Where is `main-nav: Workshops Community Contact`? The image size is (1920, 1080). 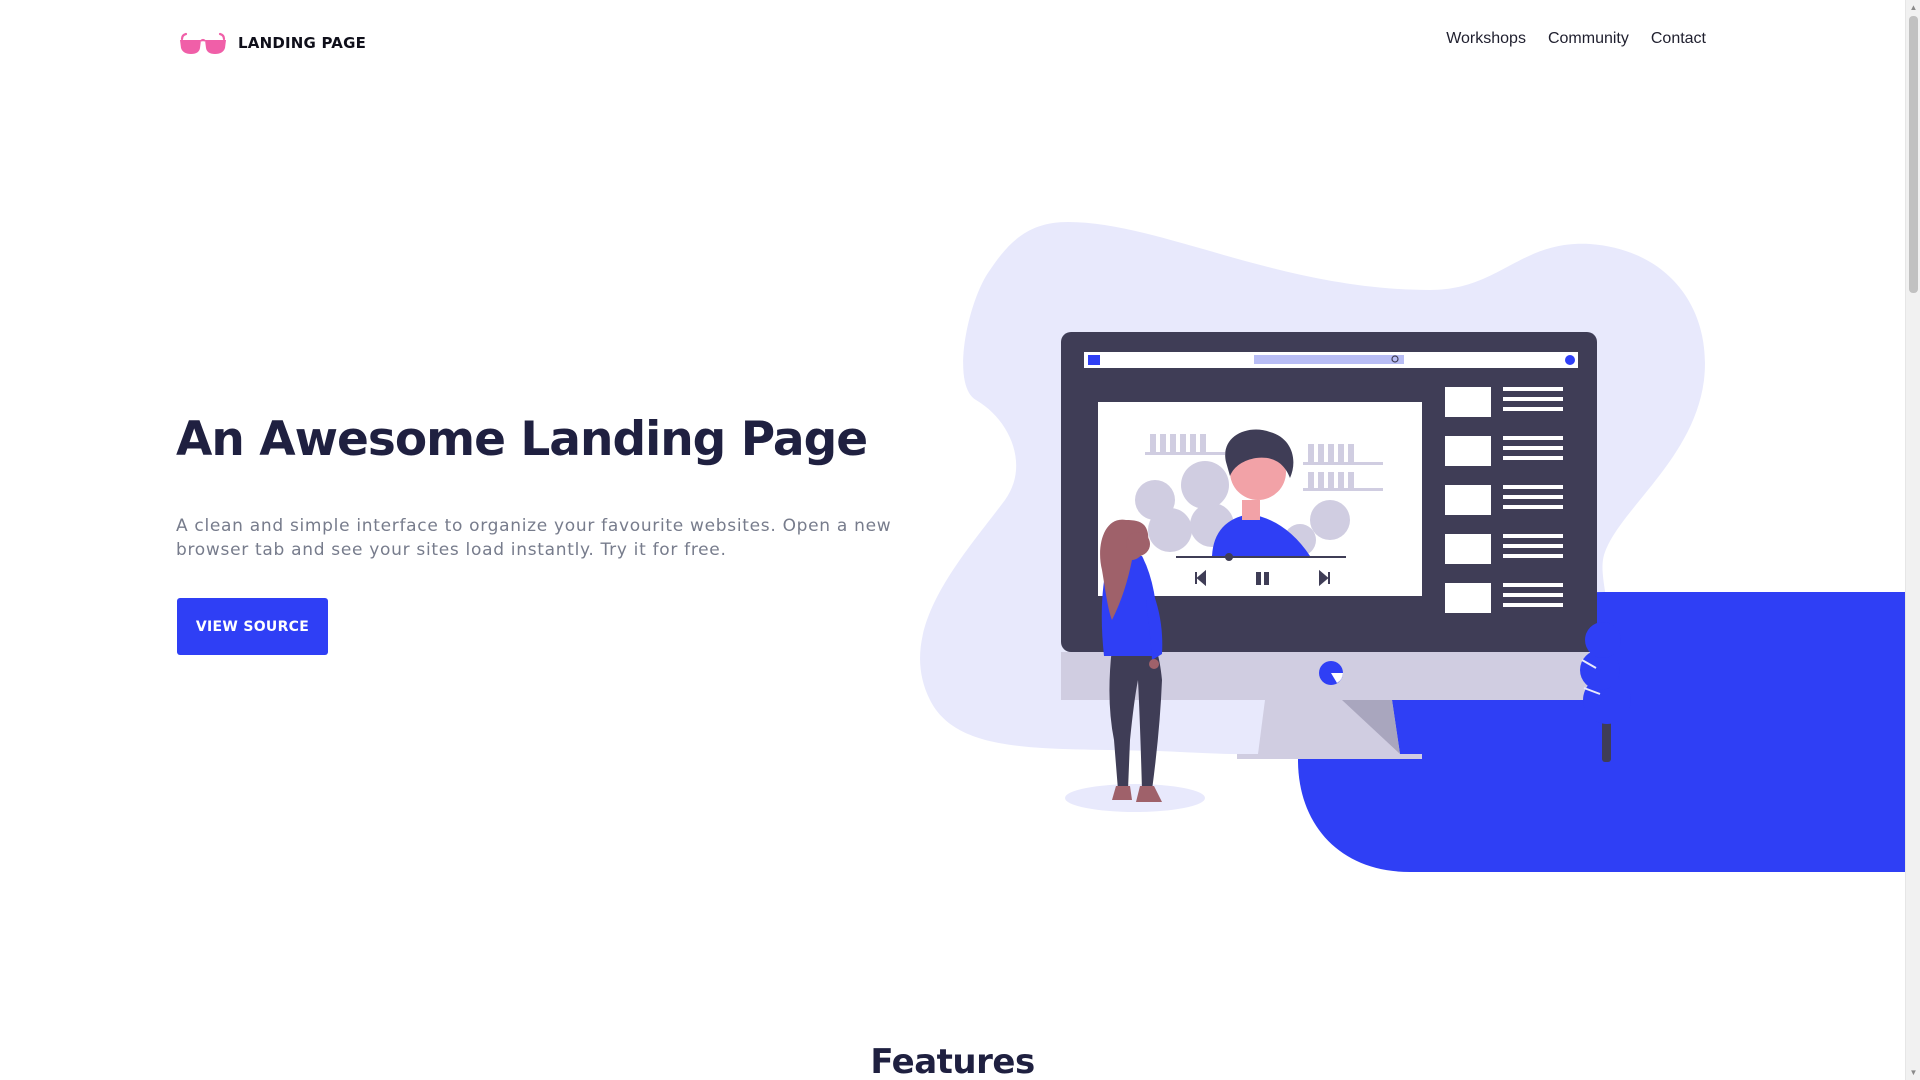 main-nav: Workshops Community Contact is located at coordinates (1576, 39).